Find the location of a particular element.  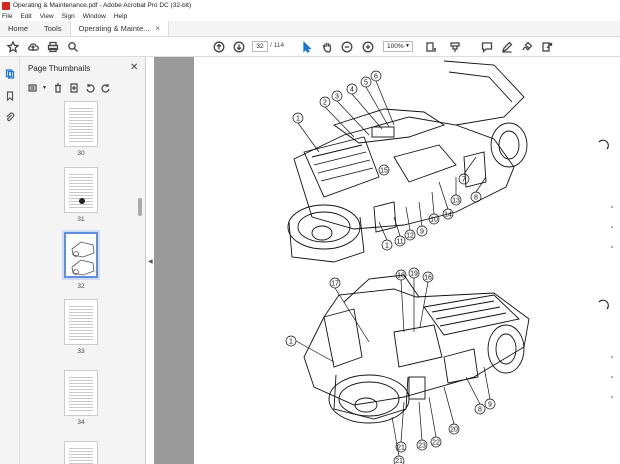

diagram-label: 12 is located at coordinates (410, 236).